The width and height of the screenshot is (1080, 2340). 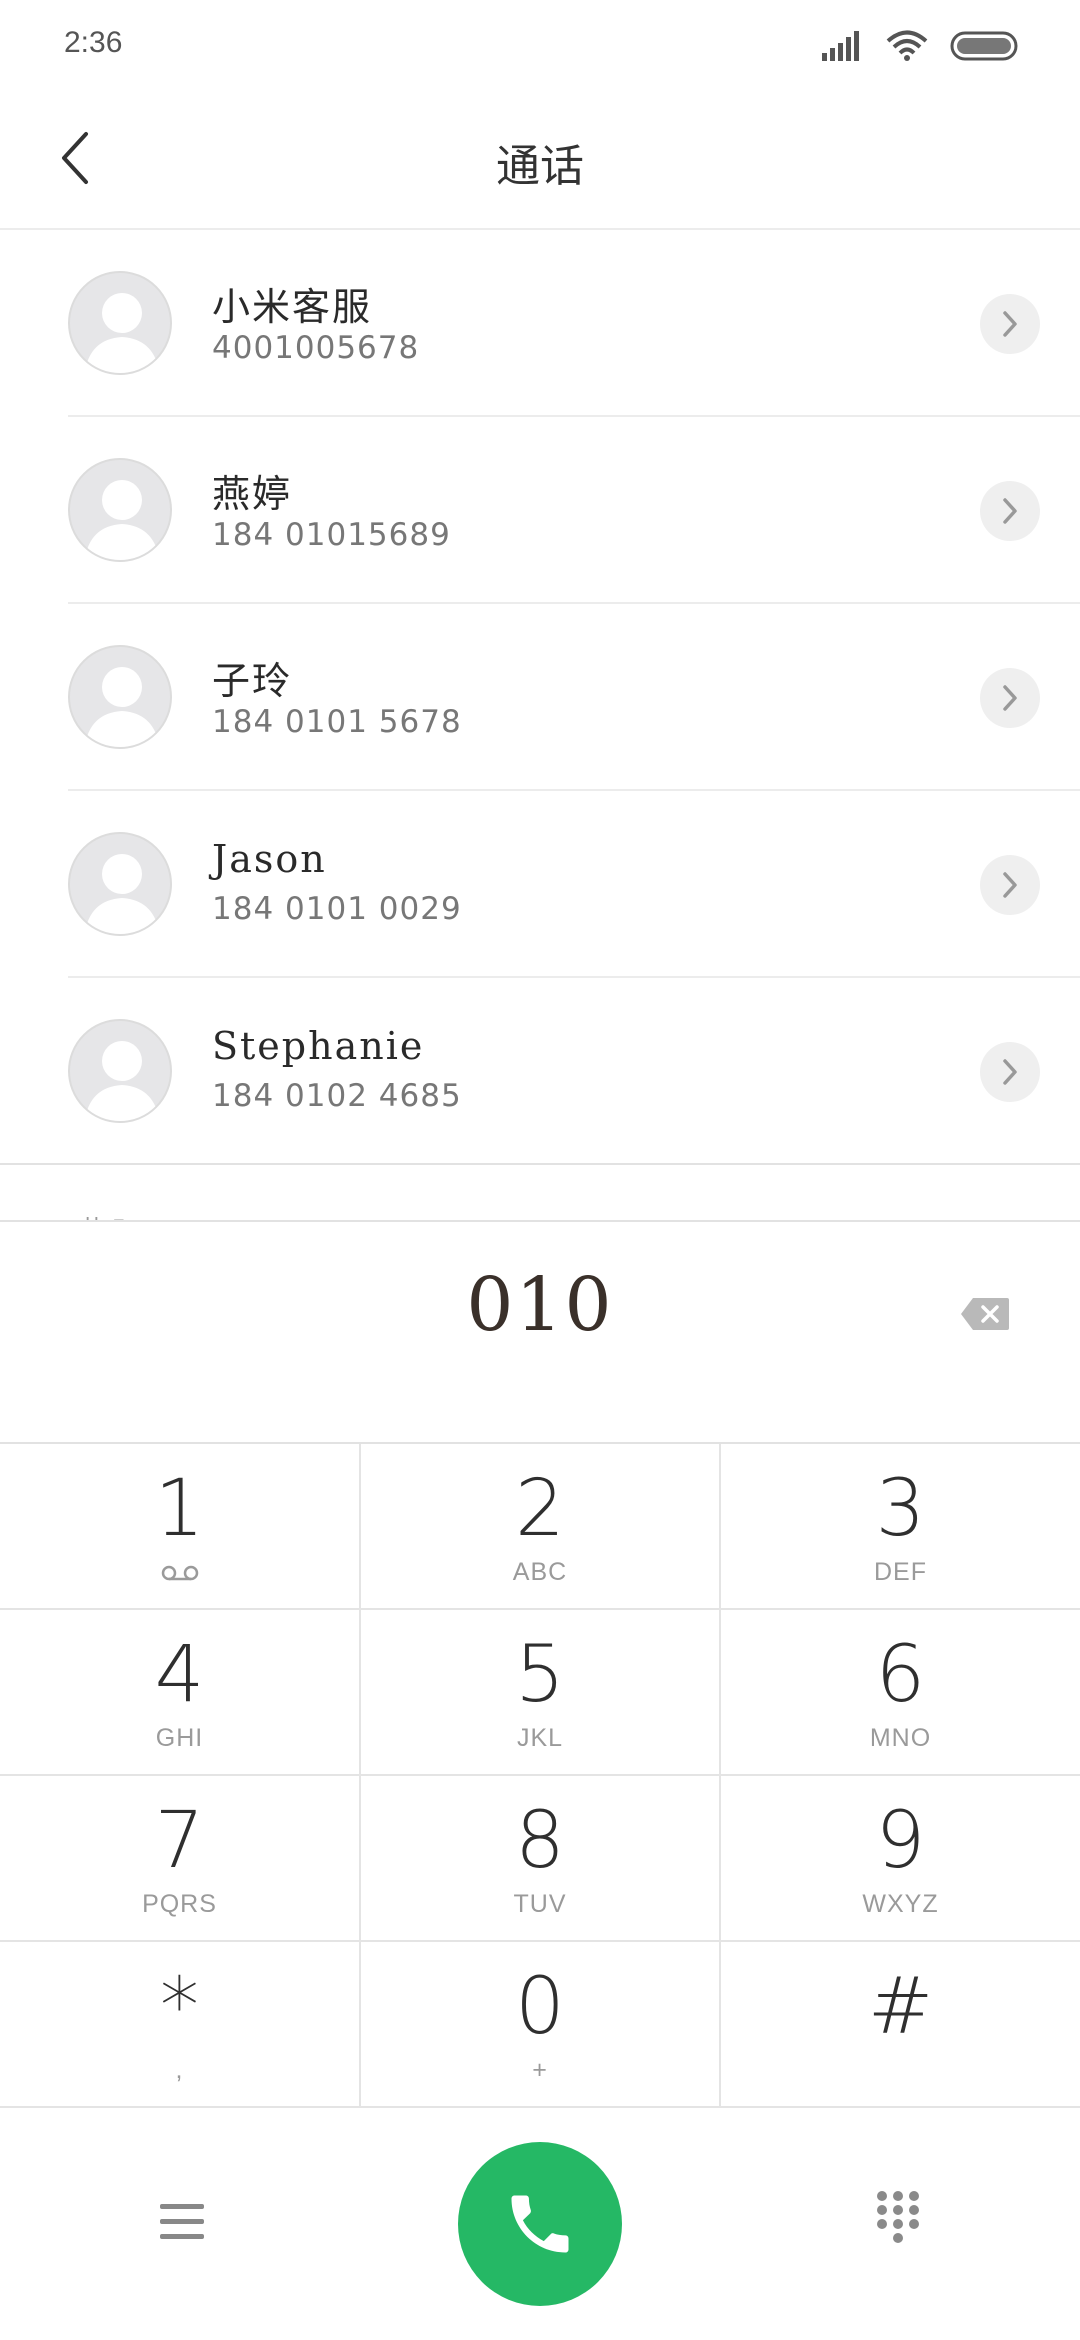 What do you see at coordinates (540, 1841) in the screenshot?
I see `key-digit: 8` at bounding box center [540, 1841].